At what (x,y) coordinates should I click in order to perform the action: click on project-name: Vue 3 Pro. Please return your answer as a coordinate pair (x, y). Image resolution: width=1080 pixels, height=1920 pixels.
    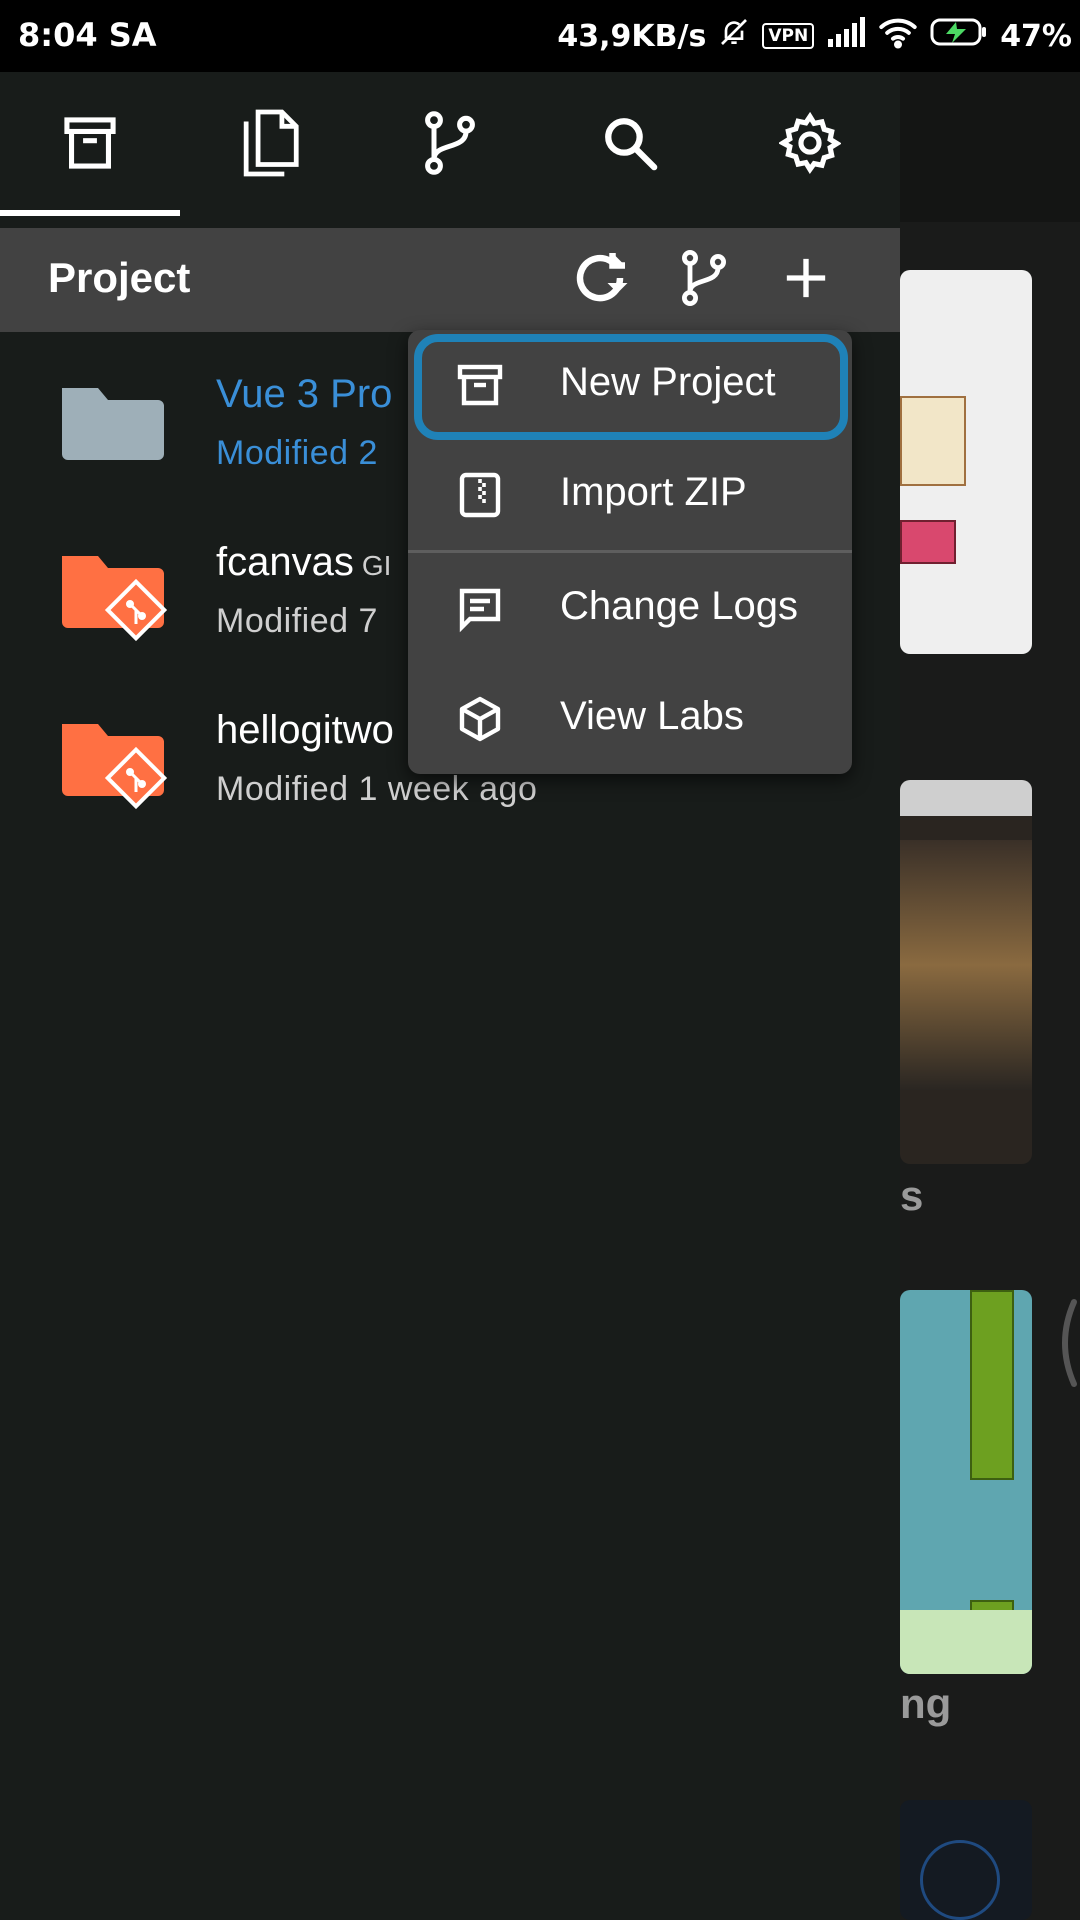
    Looking at the image, I should click on (304, 394).